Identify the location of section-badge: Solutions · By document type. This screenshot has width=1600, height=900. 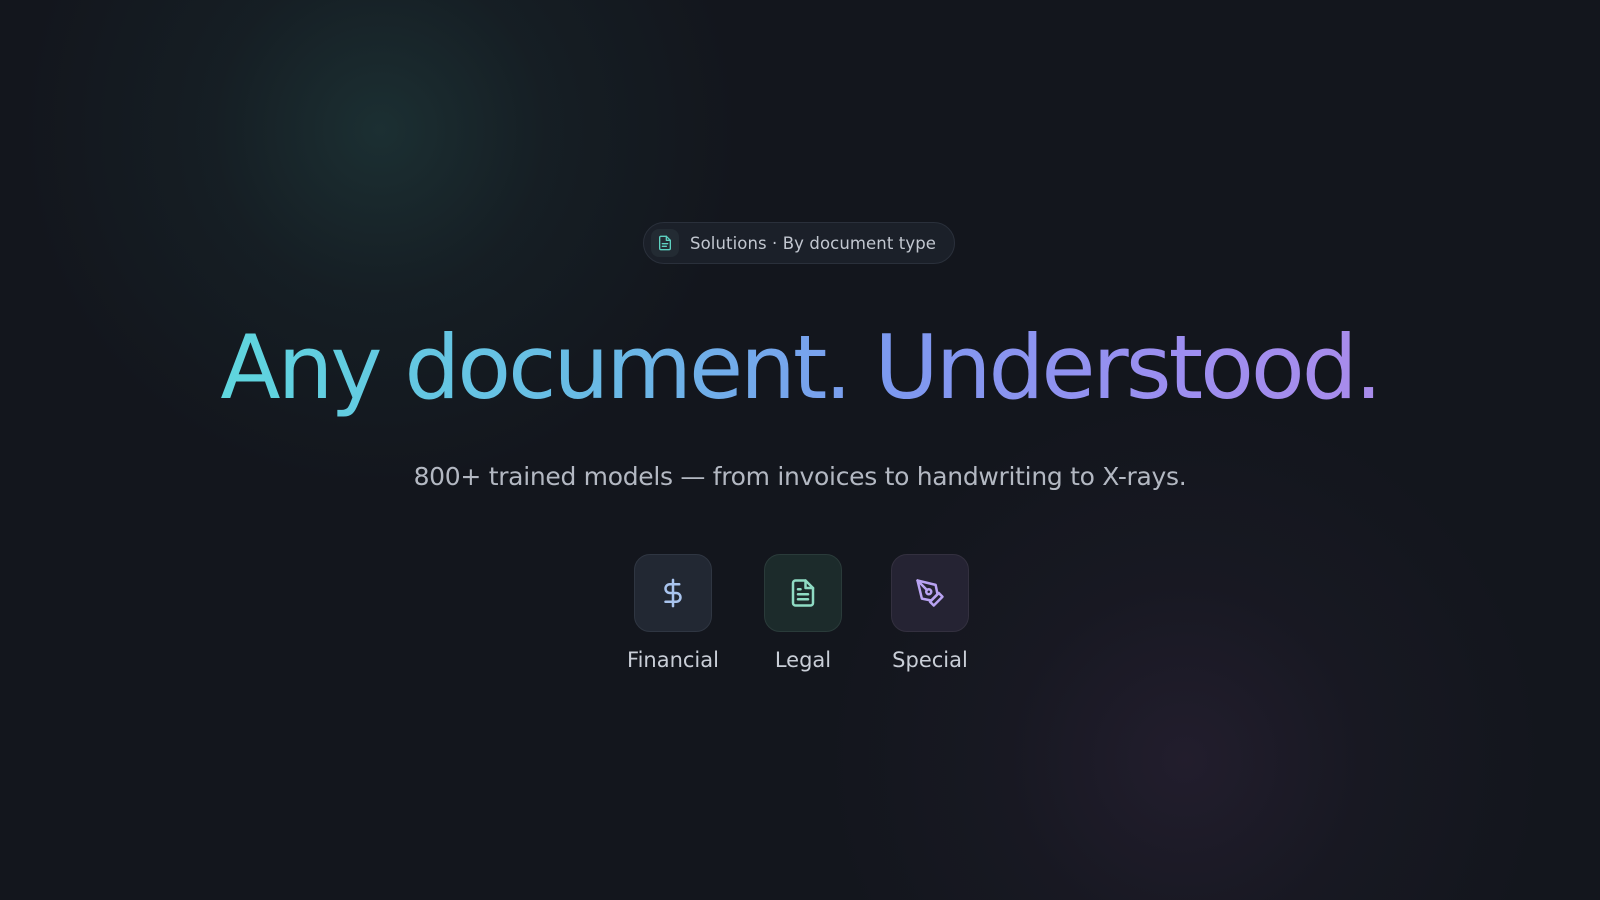
(799, 243).